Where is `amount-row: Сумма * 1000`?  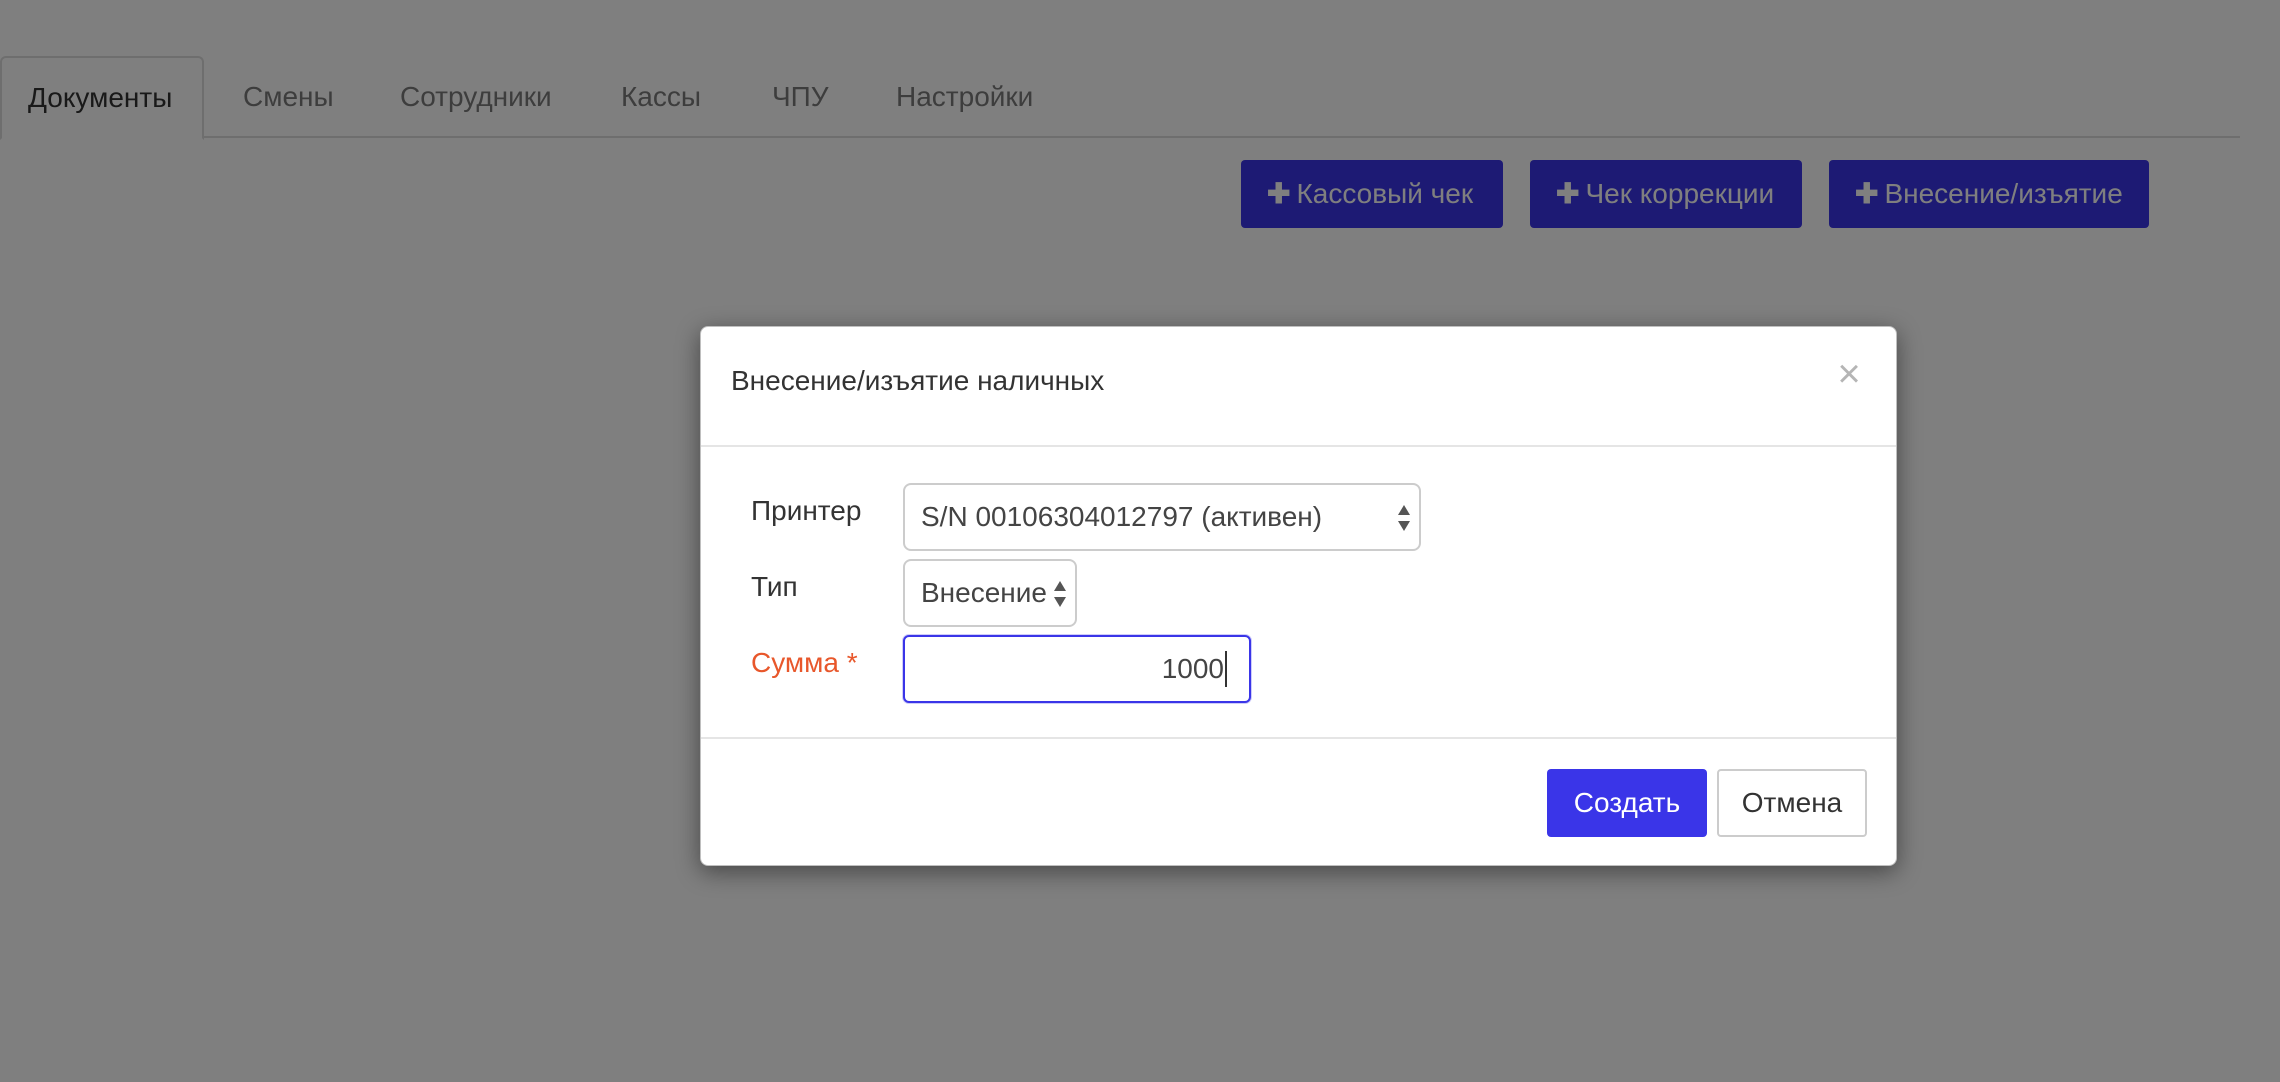 amount-row: Сумма * 1000 is located at coordinates (1298, 669).